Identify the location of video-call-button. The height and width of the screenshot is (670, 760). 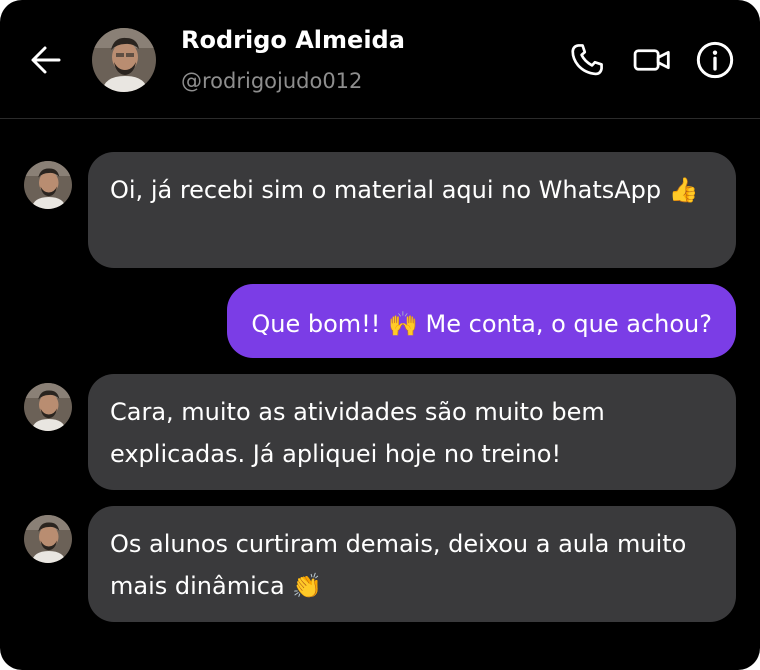
(652, 60).